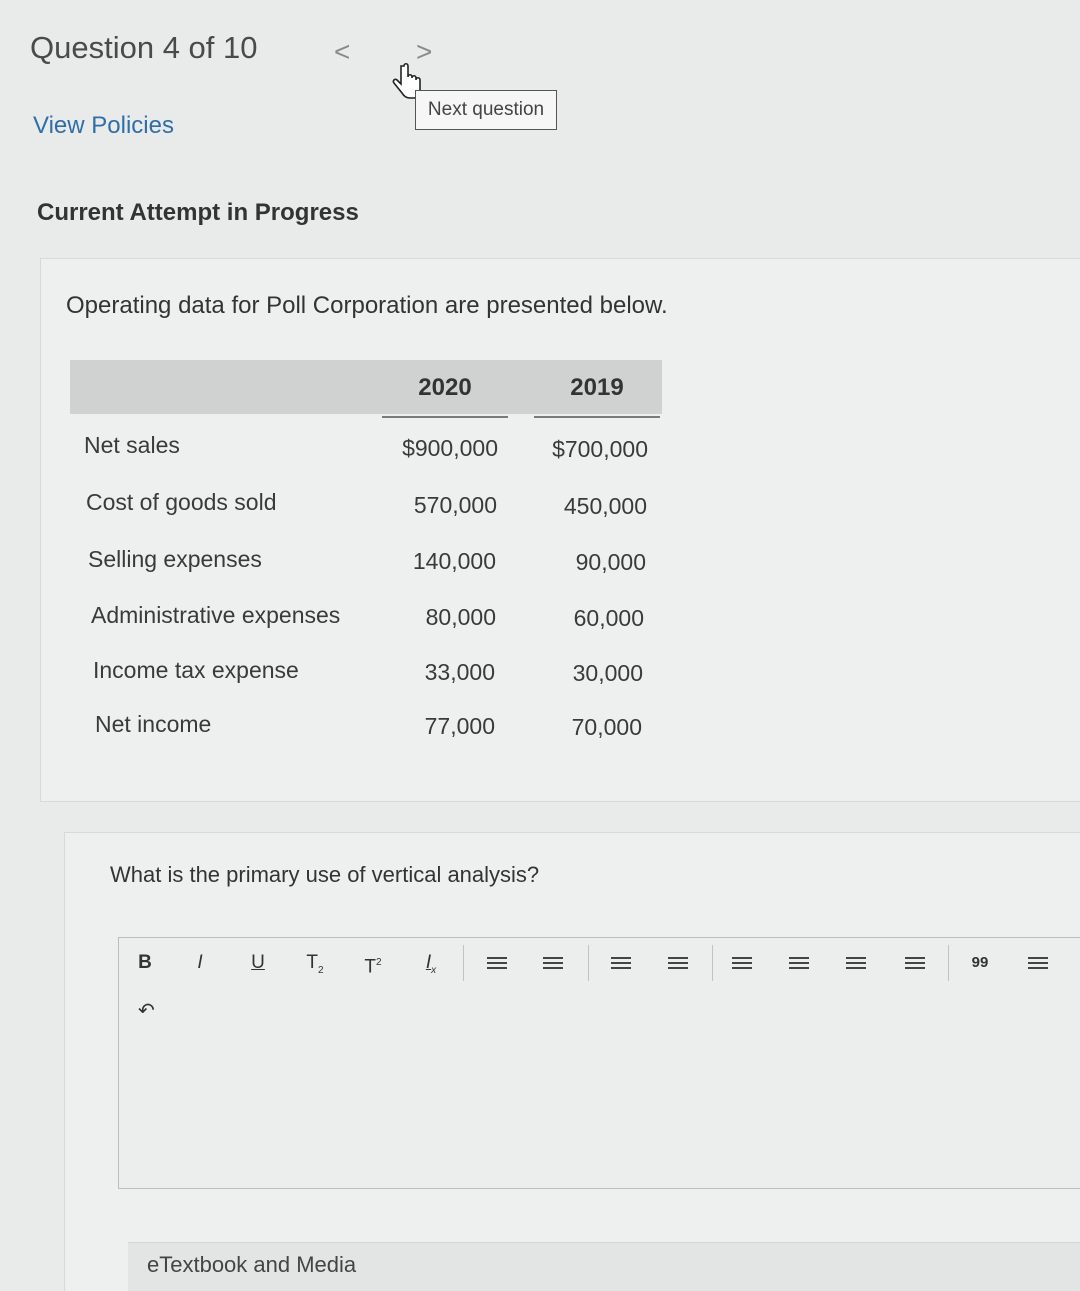  Describe the element at coordinates (459, 672) in the screenshot. I see `cell-tax-2020: 33,000` at that location.